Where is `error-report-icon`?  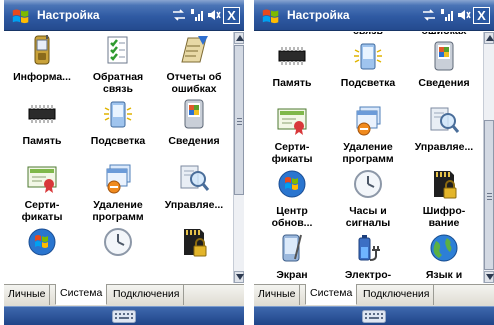 error-report-icon is located at coordinates (194, 50).